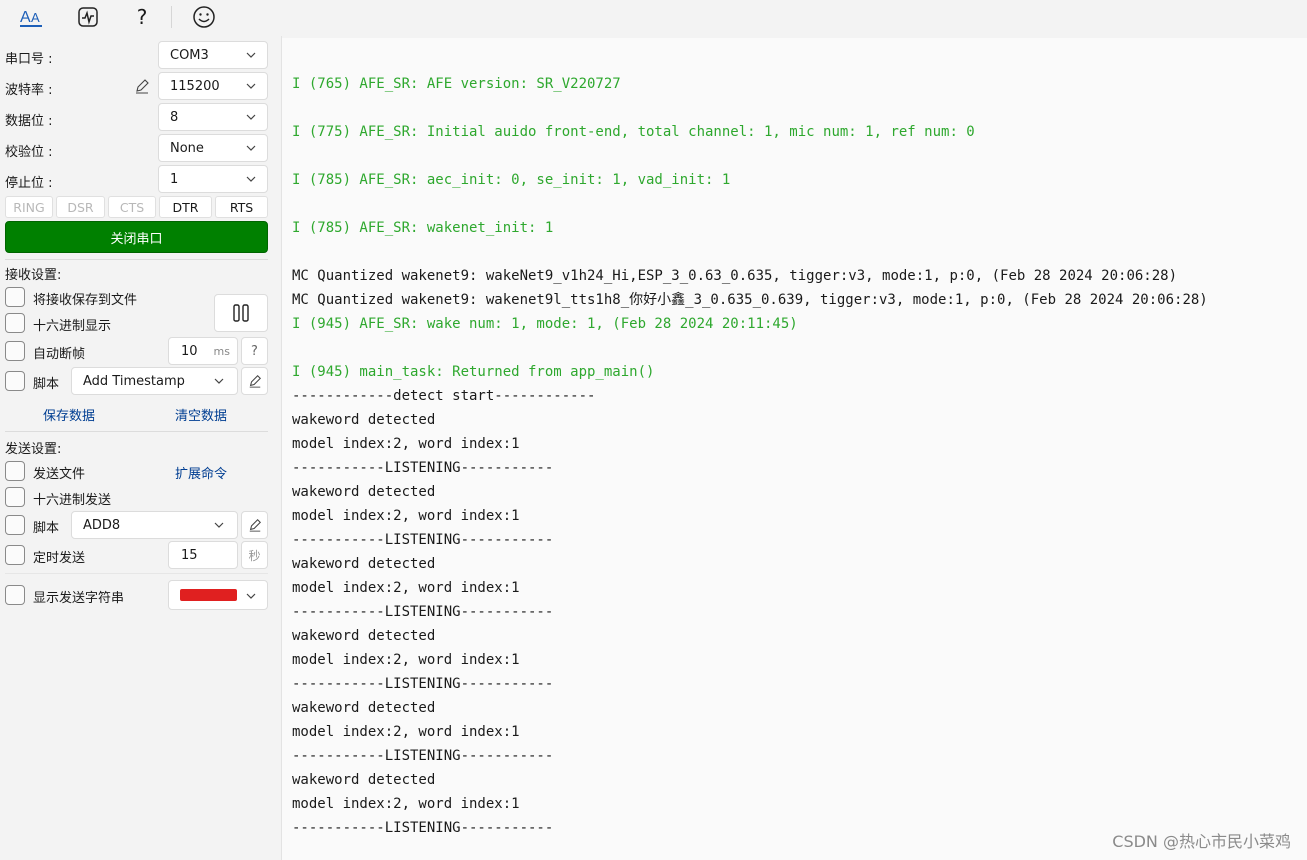  Describe the element at coordinates (15, 323) in the screenshot. I see `hex-display-checkbox` at that location.